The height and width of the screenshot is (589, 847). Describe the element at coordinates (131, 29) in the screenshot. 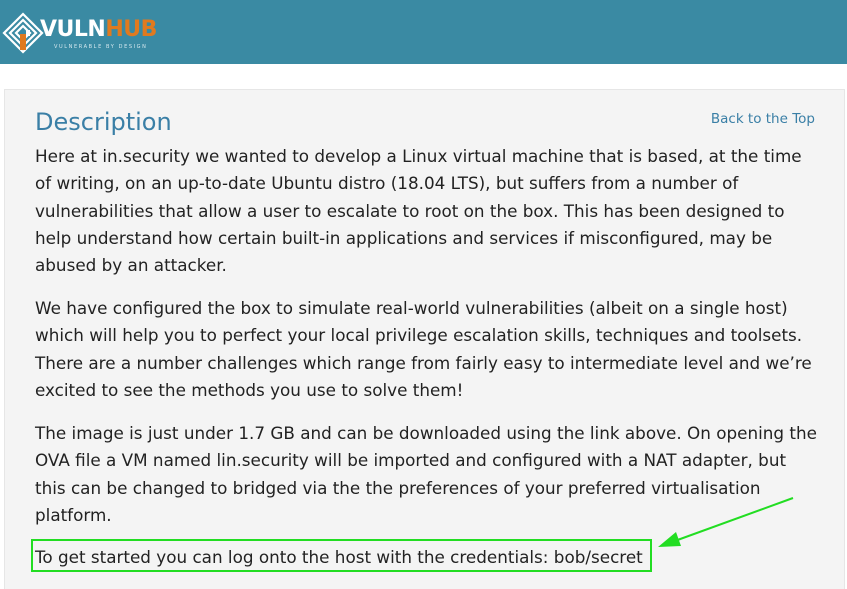

I see `logo-text-hub: HUB` at that location.